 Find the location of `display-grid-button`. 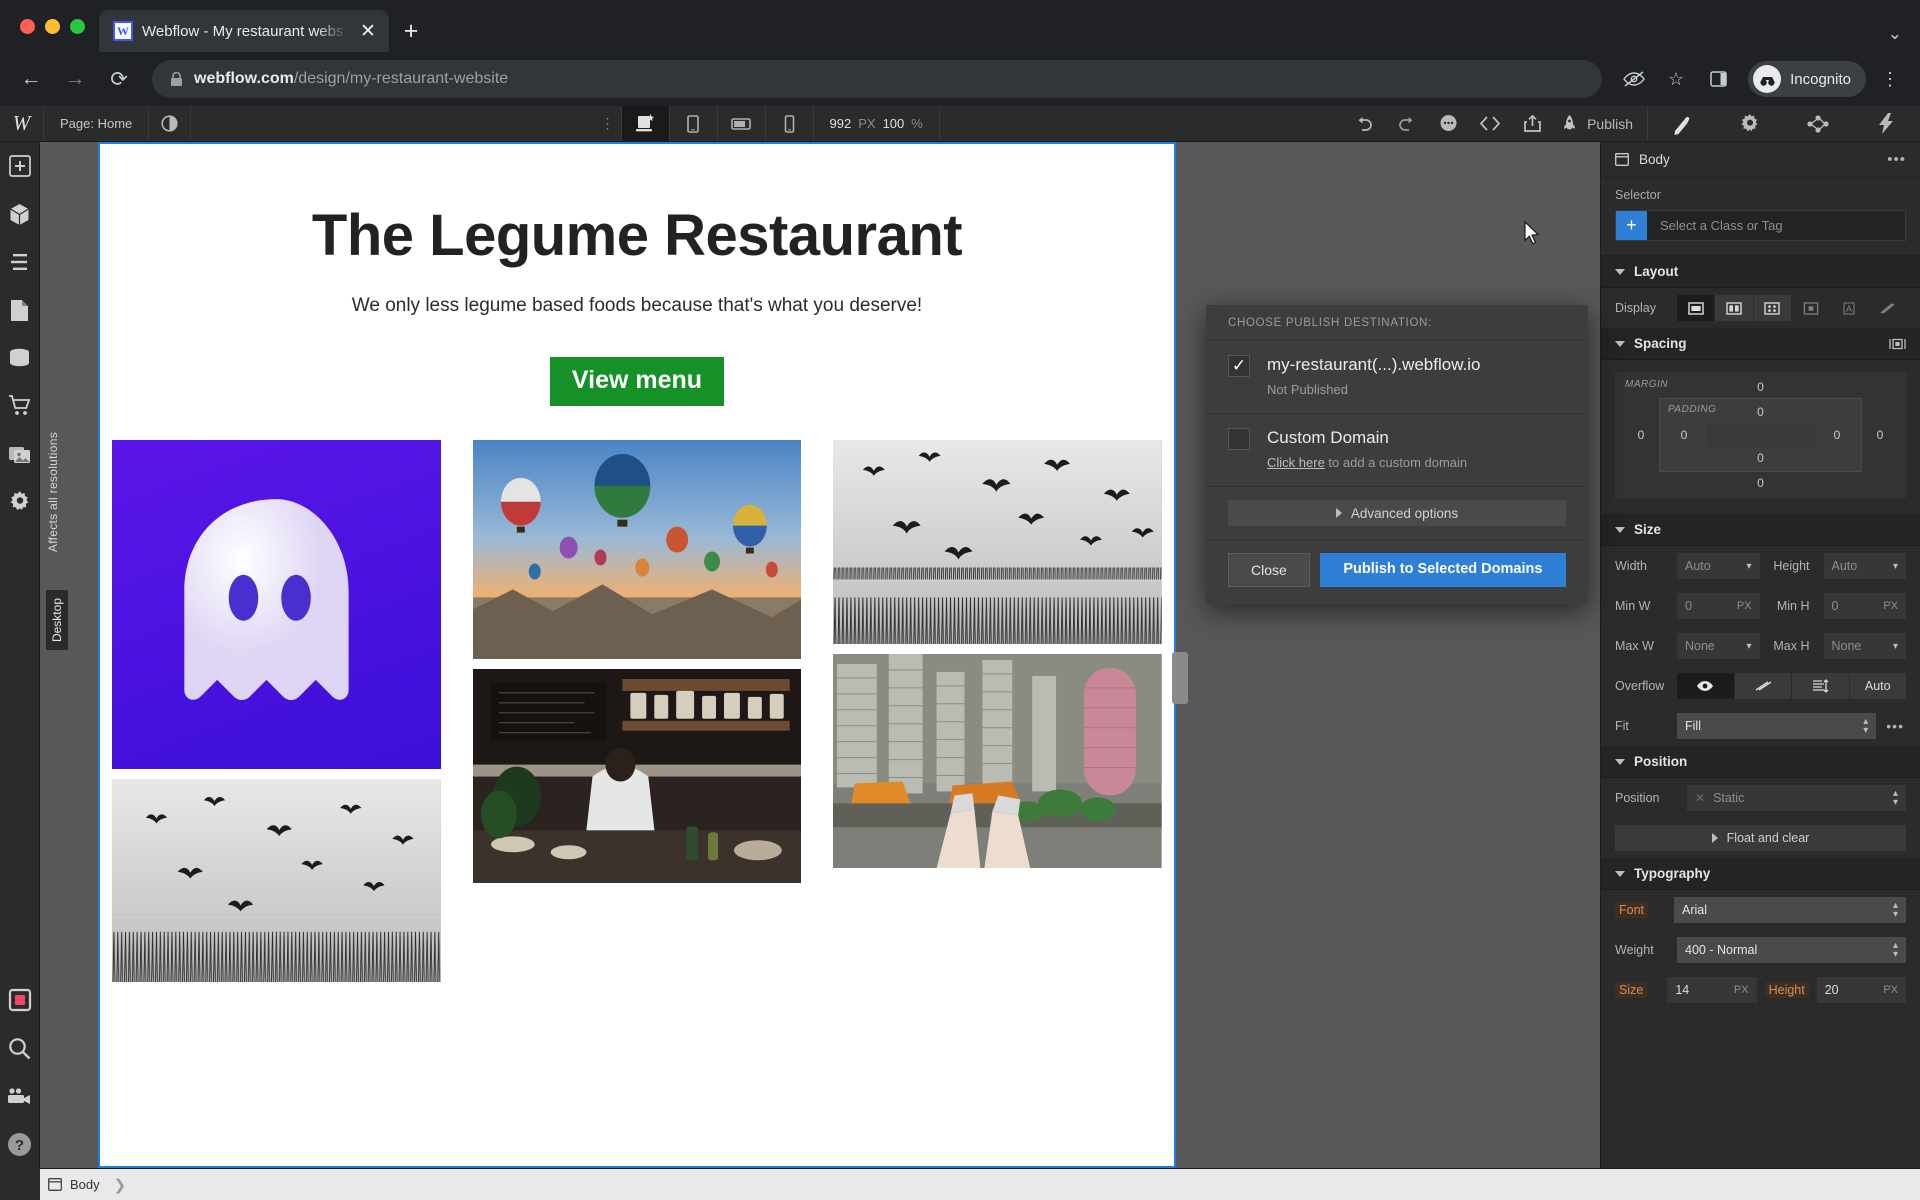

display-grid-button is located at coordinates (1772, 308).